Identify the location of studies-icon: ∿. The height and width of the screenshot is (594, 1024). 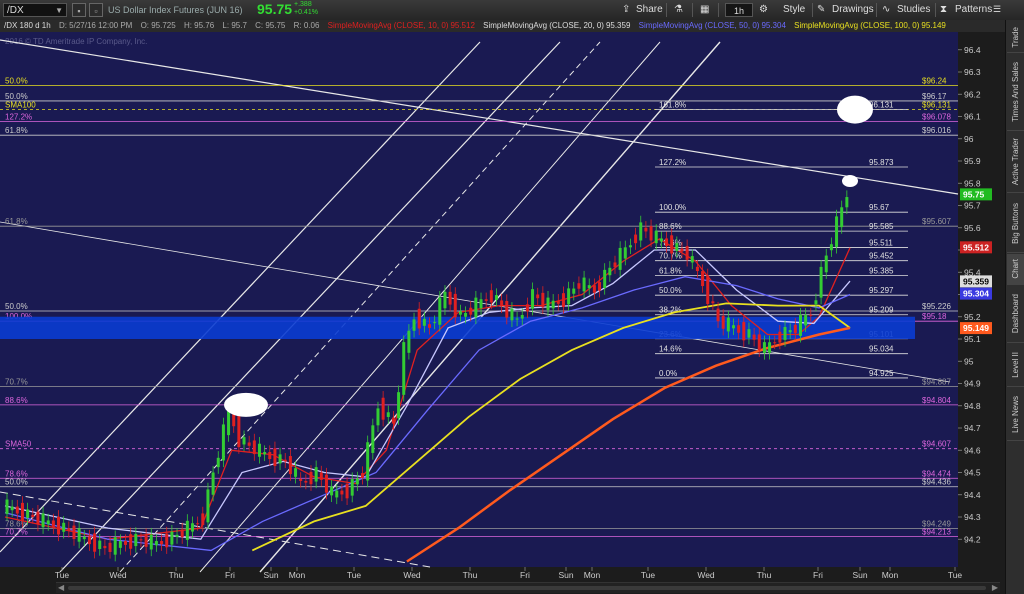
(886, 9).